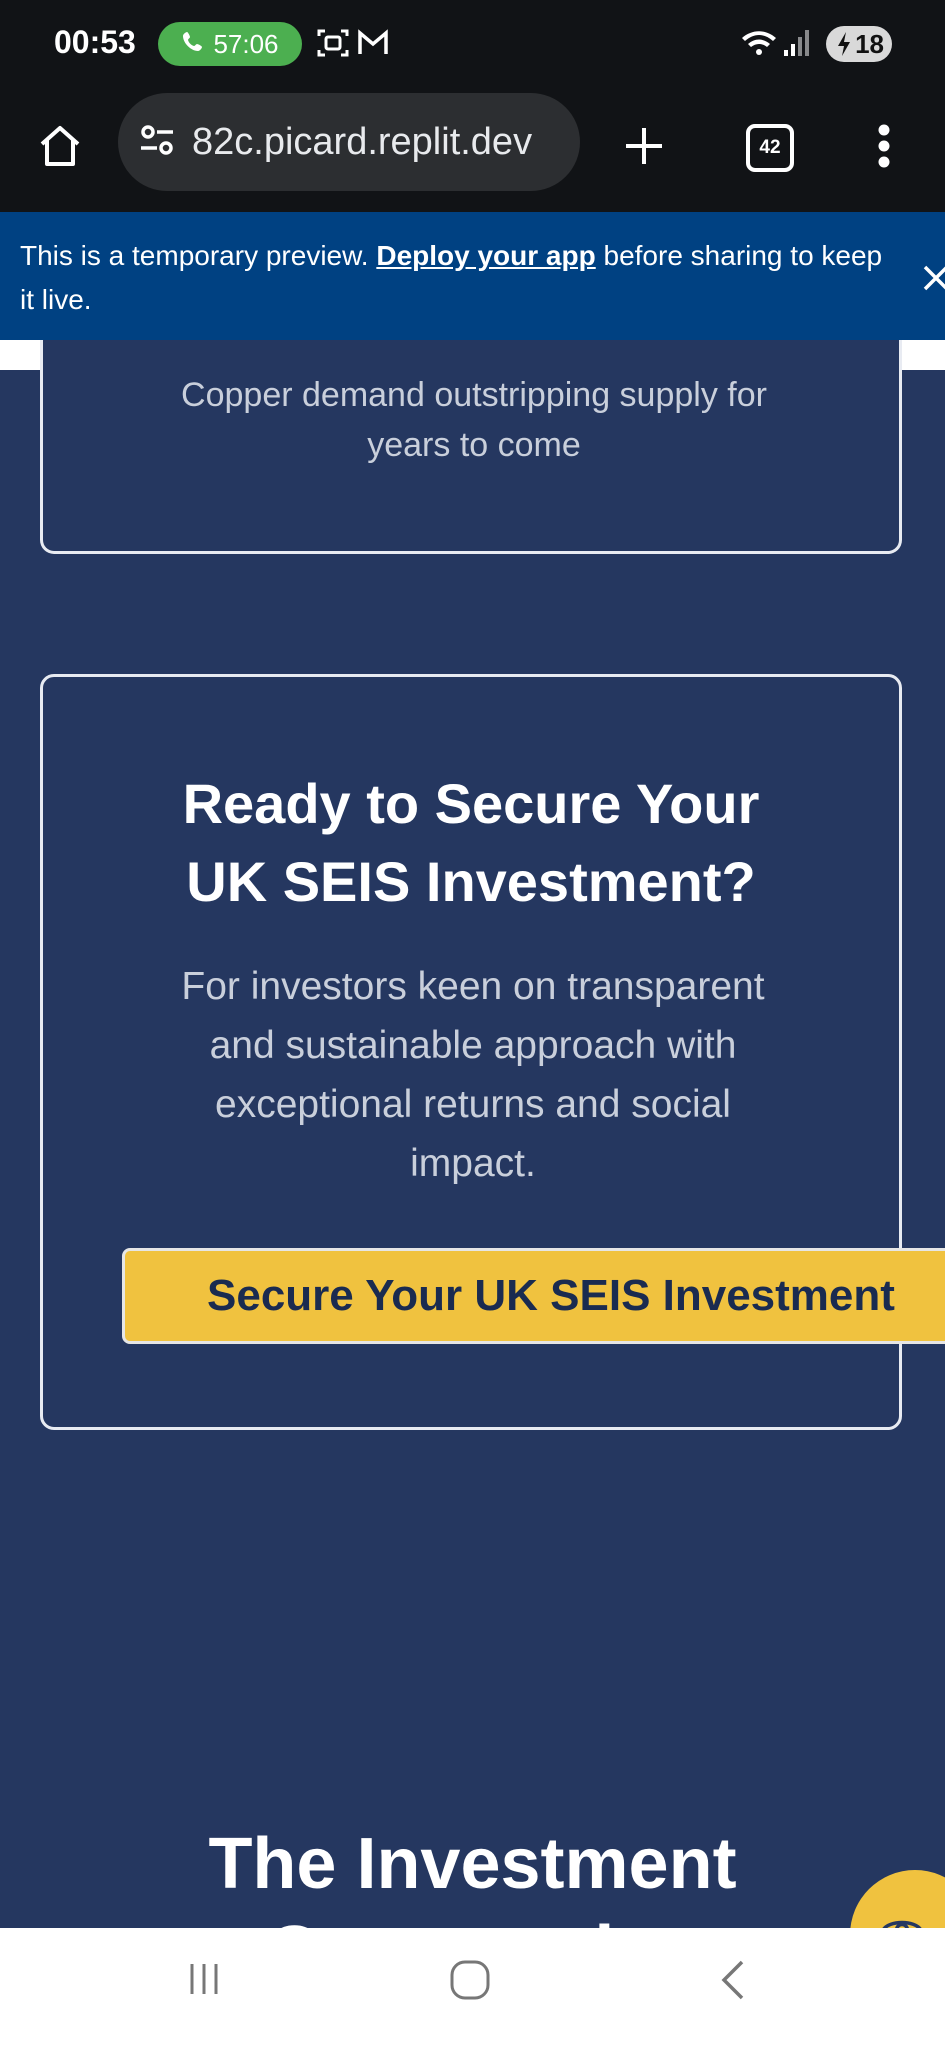 This screenshot has height=2048, width=945. I want to click on tab-switcher-button: 42, so click(770, 148).